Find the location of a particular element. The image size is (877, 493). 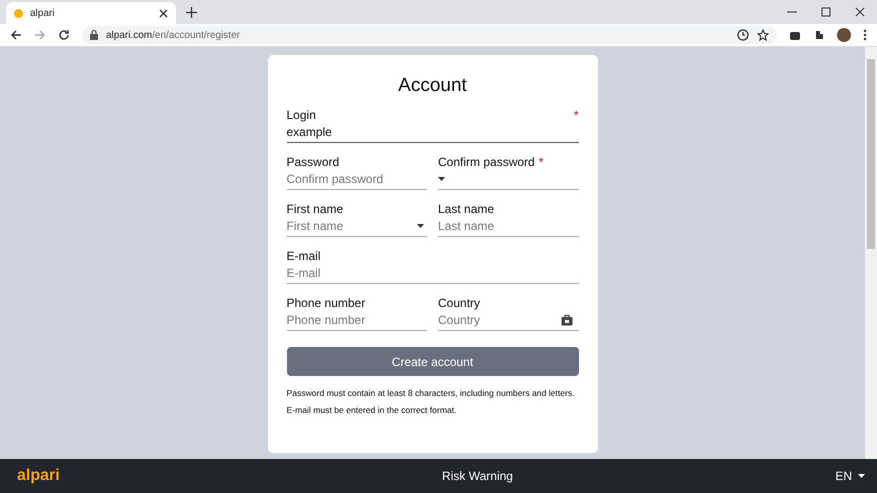

form-title: Account is located at coordinates (432, 86).